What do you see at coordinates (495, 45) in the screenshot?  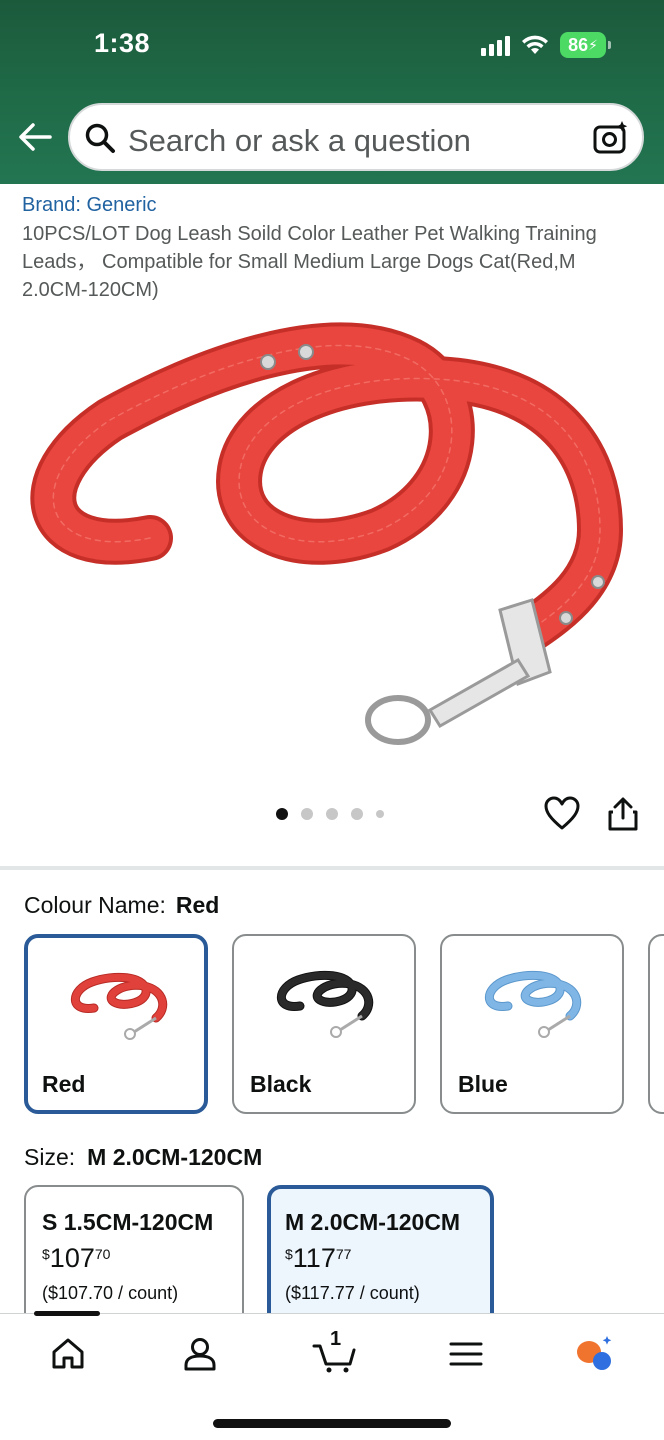 I see `signal-icon` at bounding box center [495, 45].